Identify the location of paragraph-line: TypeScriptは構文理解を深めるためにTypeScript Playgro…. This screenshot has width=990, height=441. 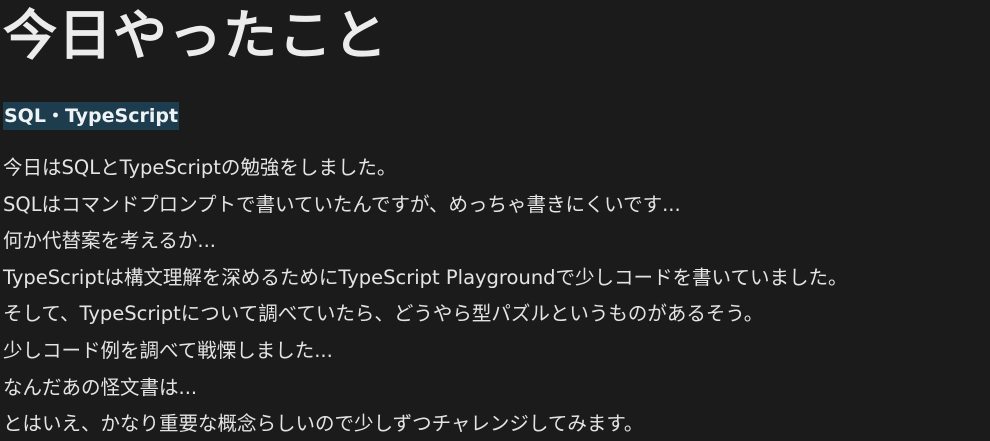
(425, 277).